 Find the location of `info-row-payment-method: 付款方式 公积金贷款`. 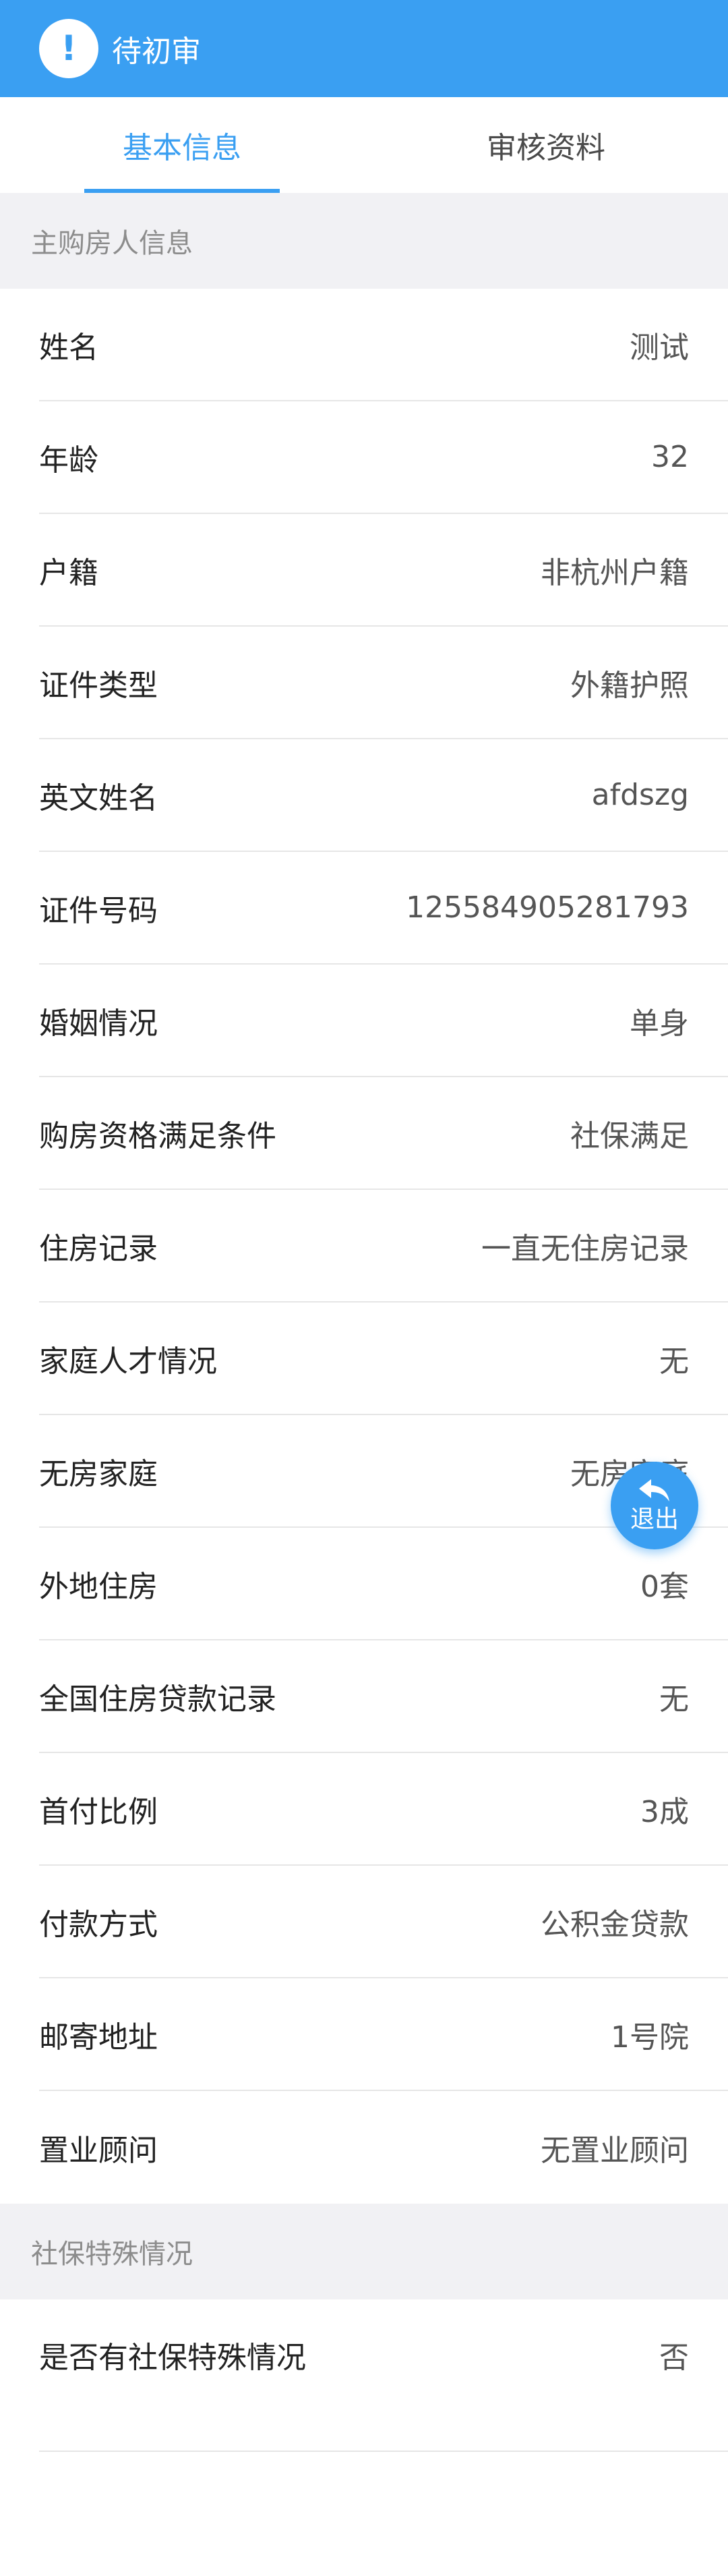

info-row-payment-method: 付款方式 公积金贷款 is located at coordinates (383, 1922).